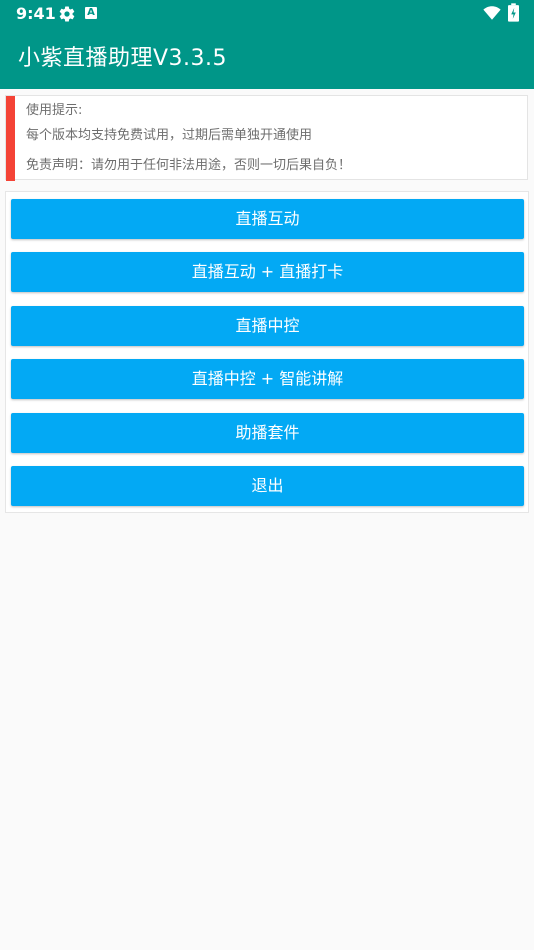 The height and width of the screenshot is (950, 534). What do you see at coordinates (91, 13) in the screenshot?
I see `a-icon: A` at bounding box center [91, 13].